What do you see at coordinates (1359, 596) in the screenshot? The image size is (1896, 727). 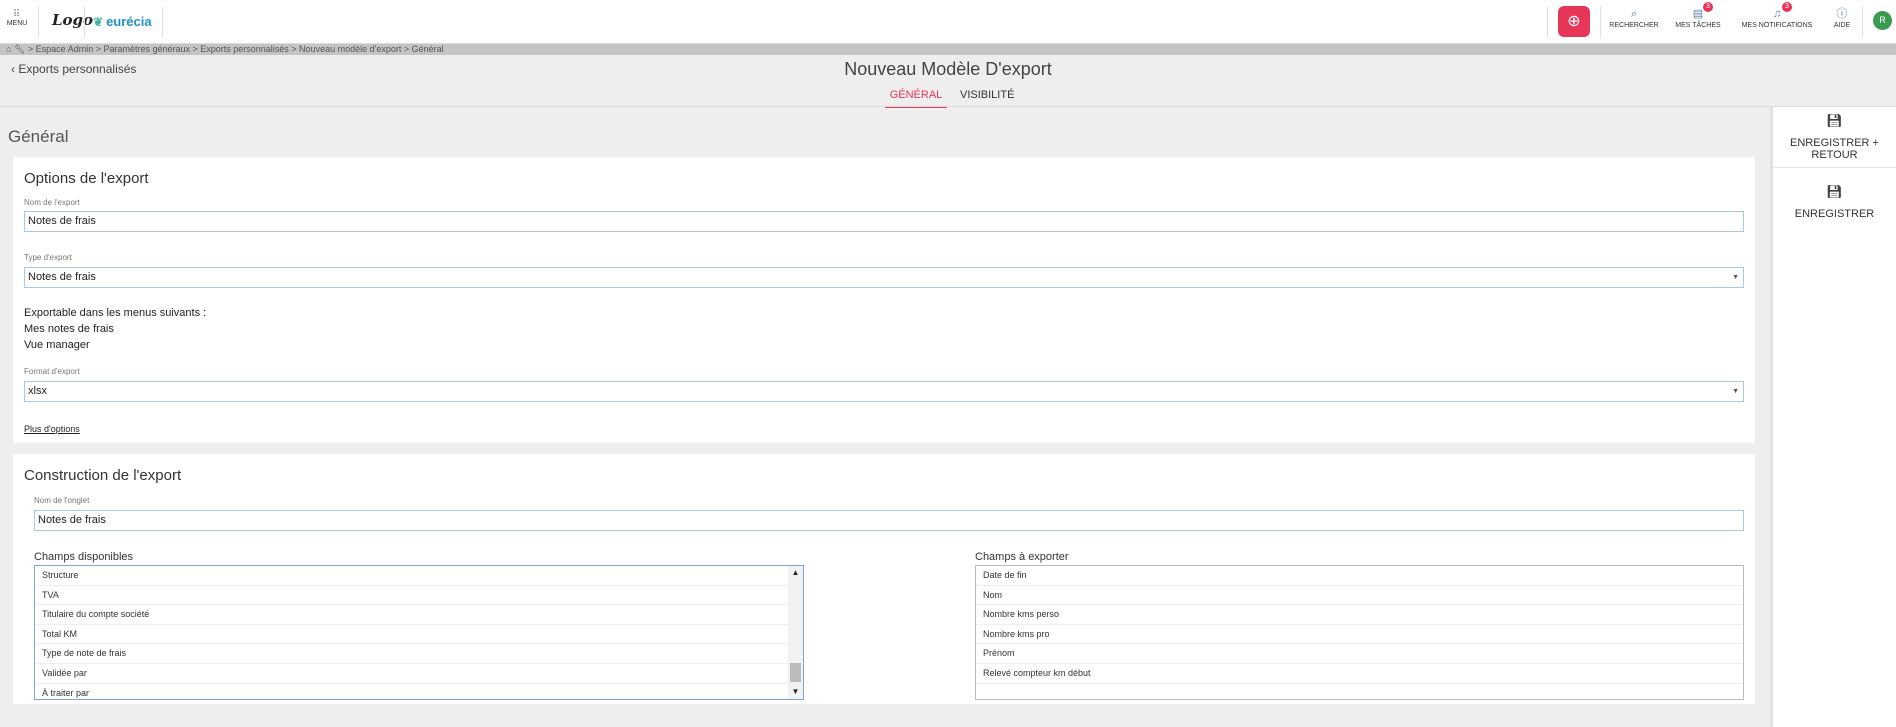 I see `list-item: Nom` at bounding box center [1359, 596].